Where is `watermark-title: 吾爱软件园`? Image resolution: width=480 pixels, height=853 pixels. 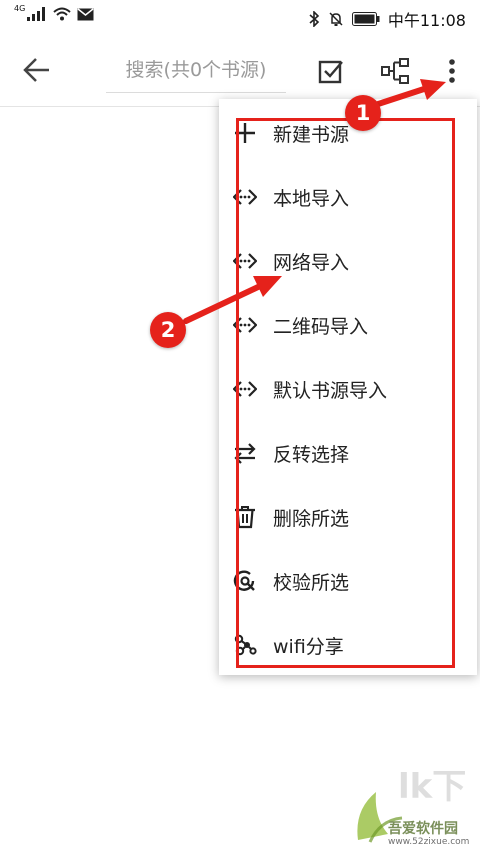 watermark-title: 吾爱软件园 is located at coordinates (423, 829).